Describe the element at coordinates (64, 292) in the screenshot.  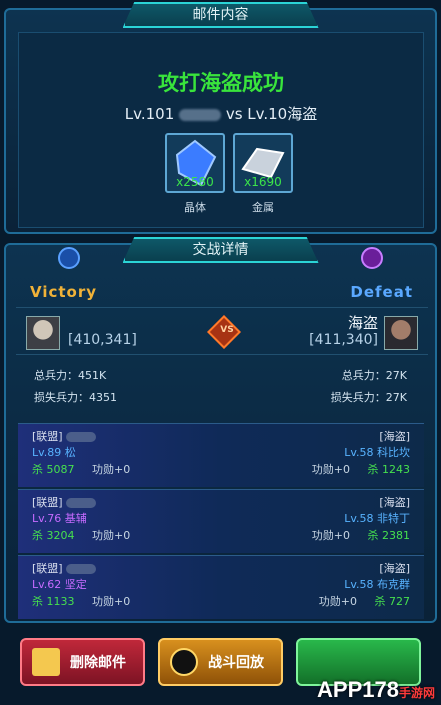
I see `victory-label: Victory` at that location.